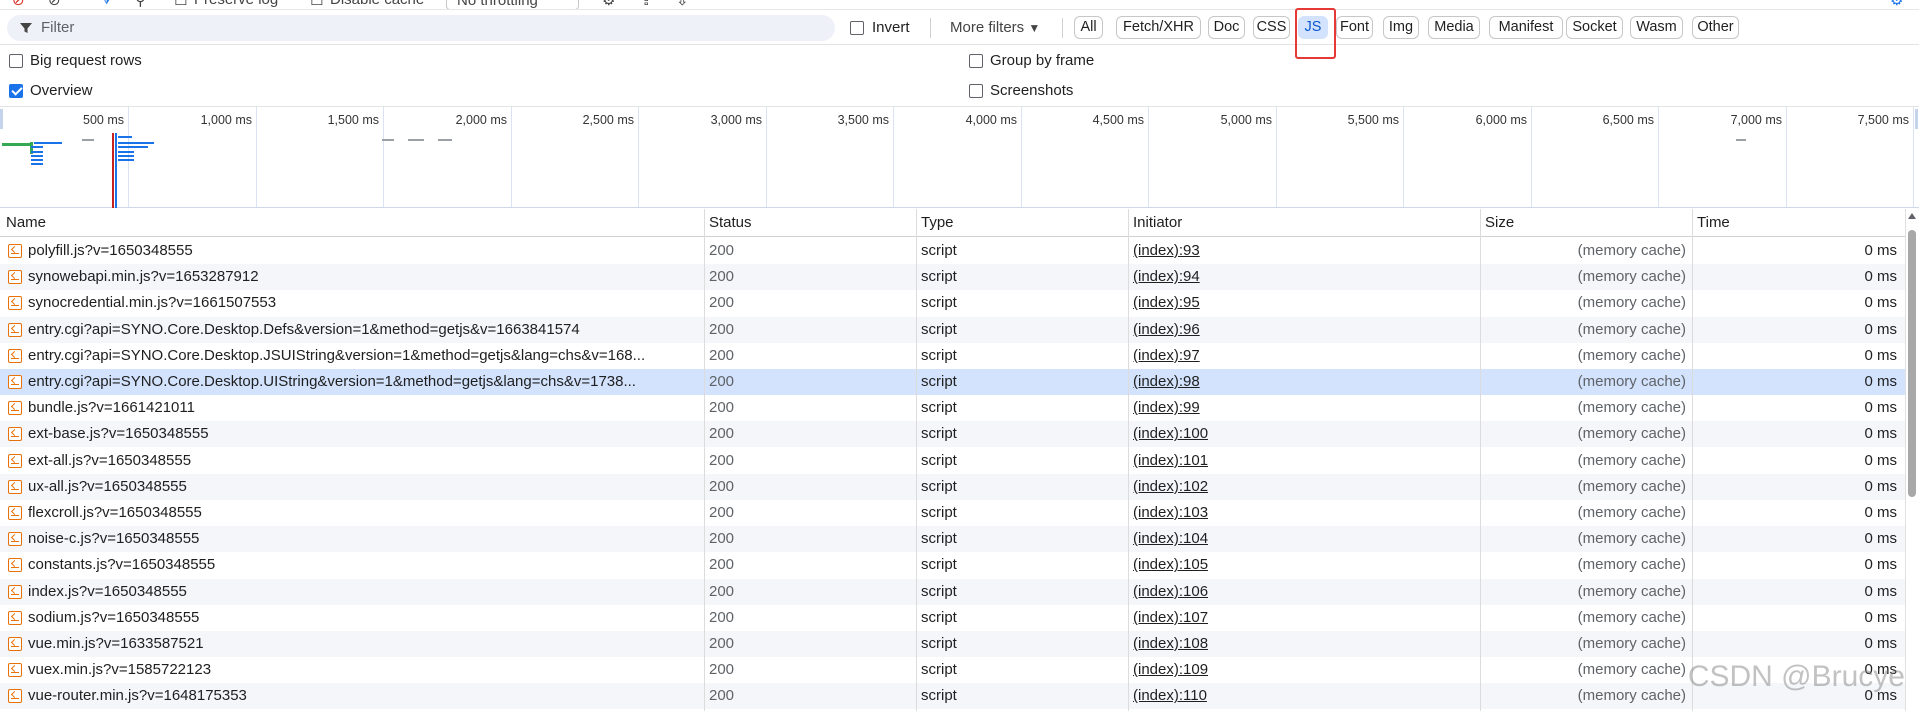 This screenshot has width=1919, height=711. Describe the element at coordinates (857, 28) in the screenshot. I see `invert-checkbox` at that location.